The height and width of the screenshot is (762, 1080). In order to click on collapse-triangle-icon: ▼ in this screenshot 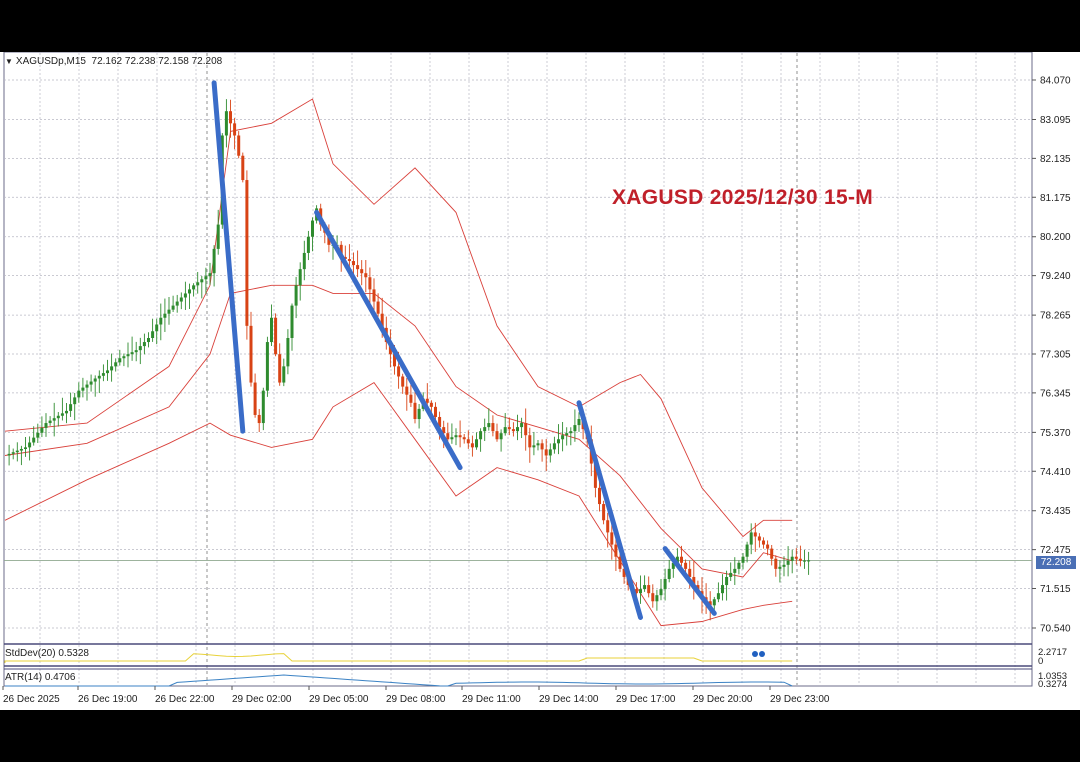, I will do `click(9, 61)`.